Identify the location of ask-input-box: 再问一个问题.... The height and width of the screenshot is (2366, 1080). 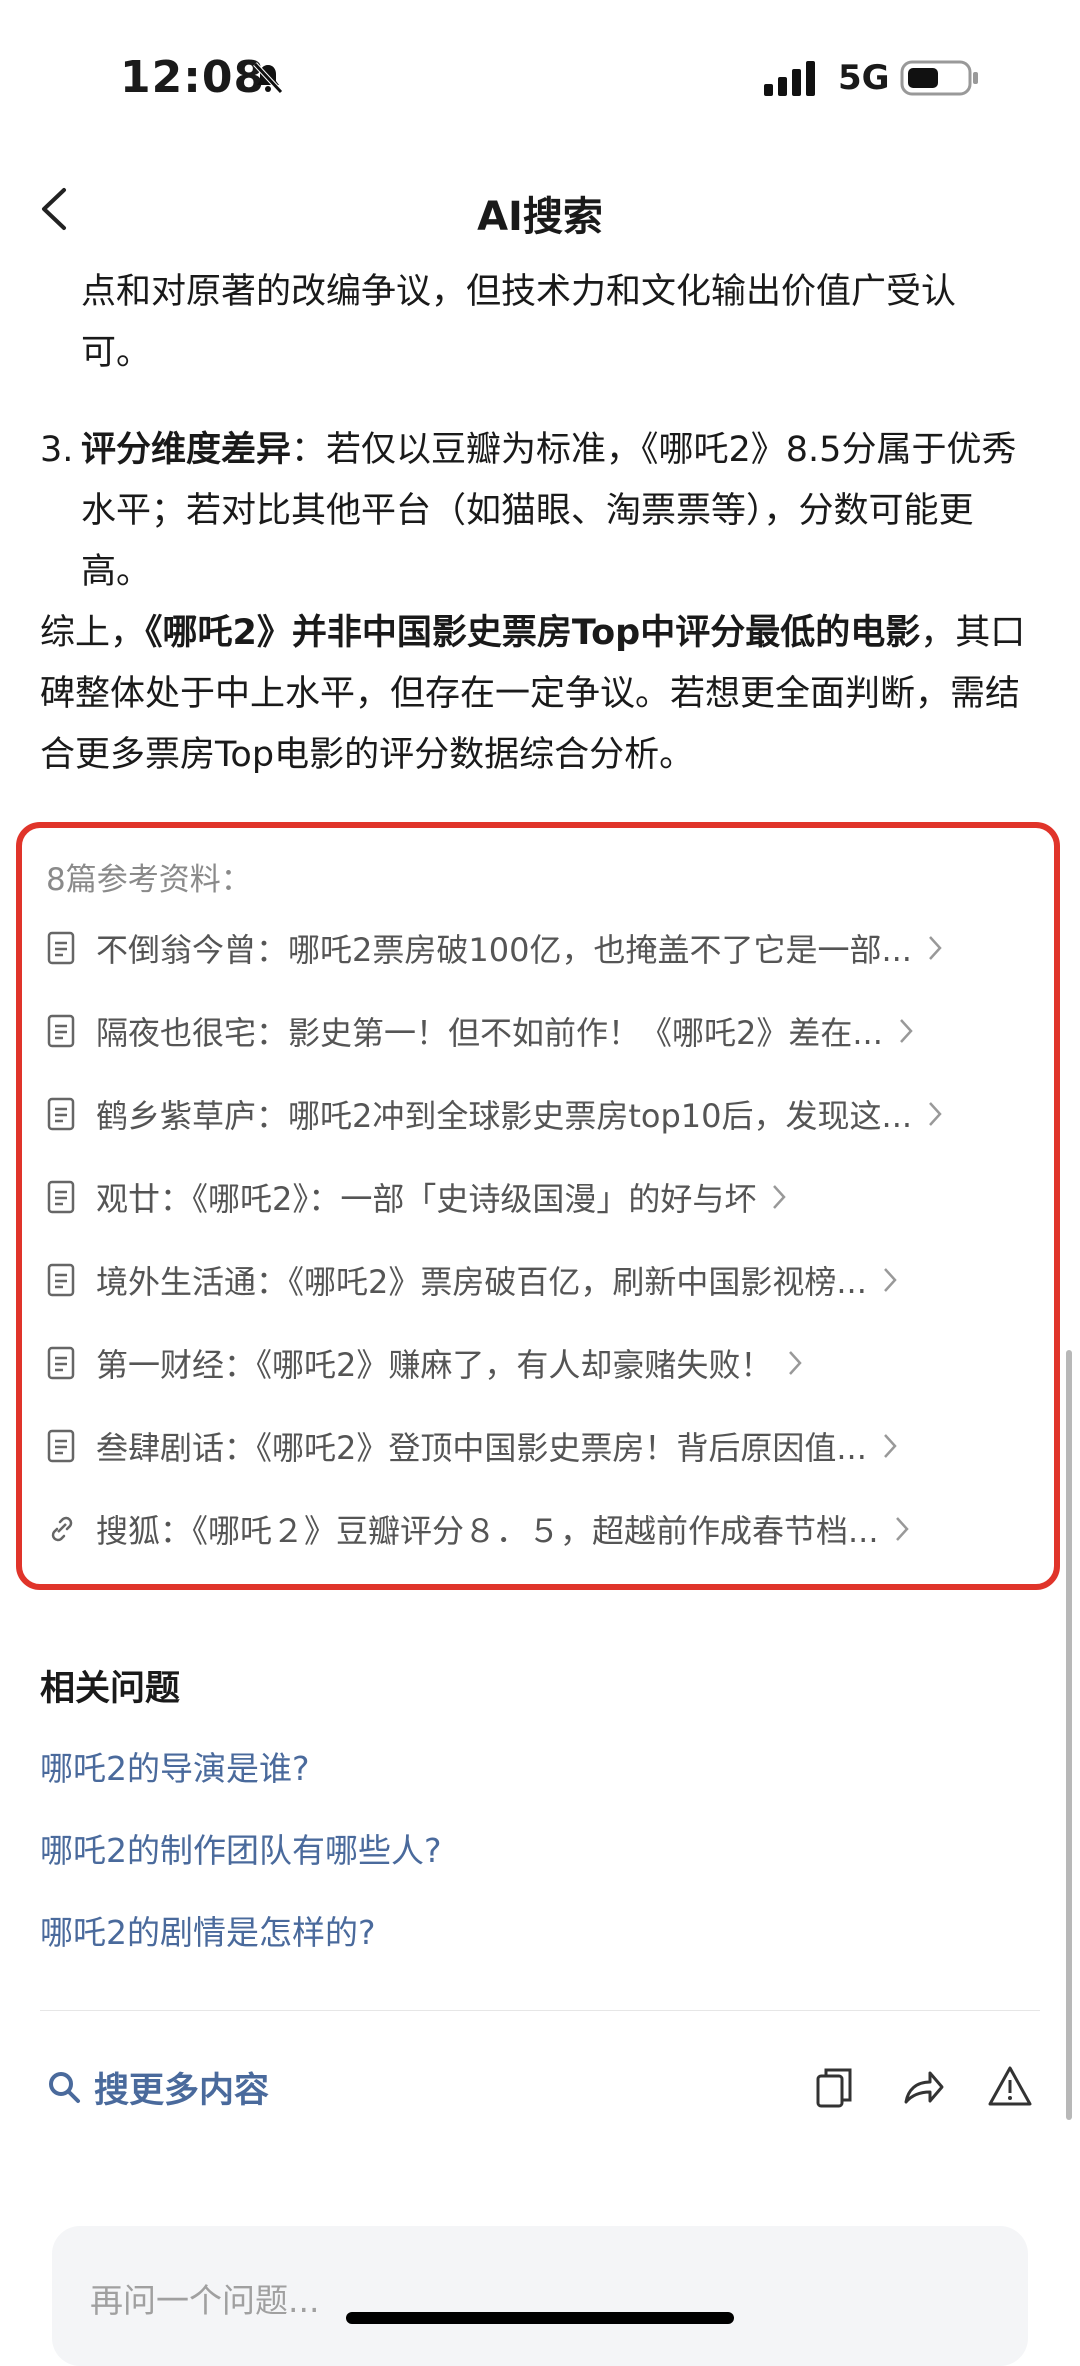
(540, 2296).